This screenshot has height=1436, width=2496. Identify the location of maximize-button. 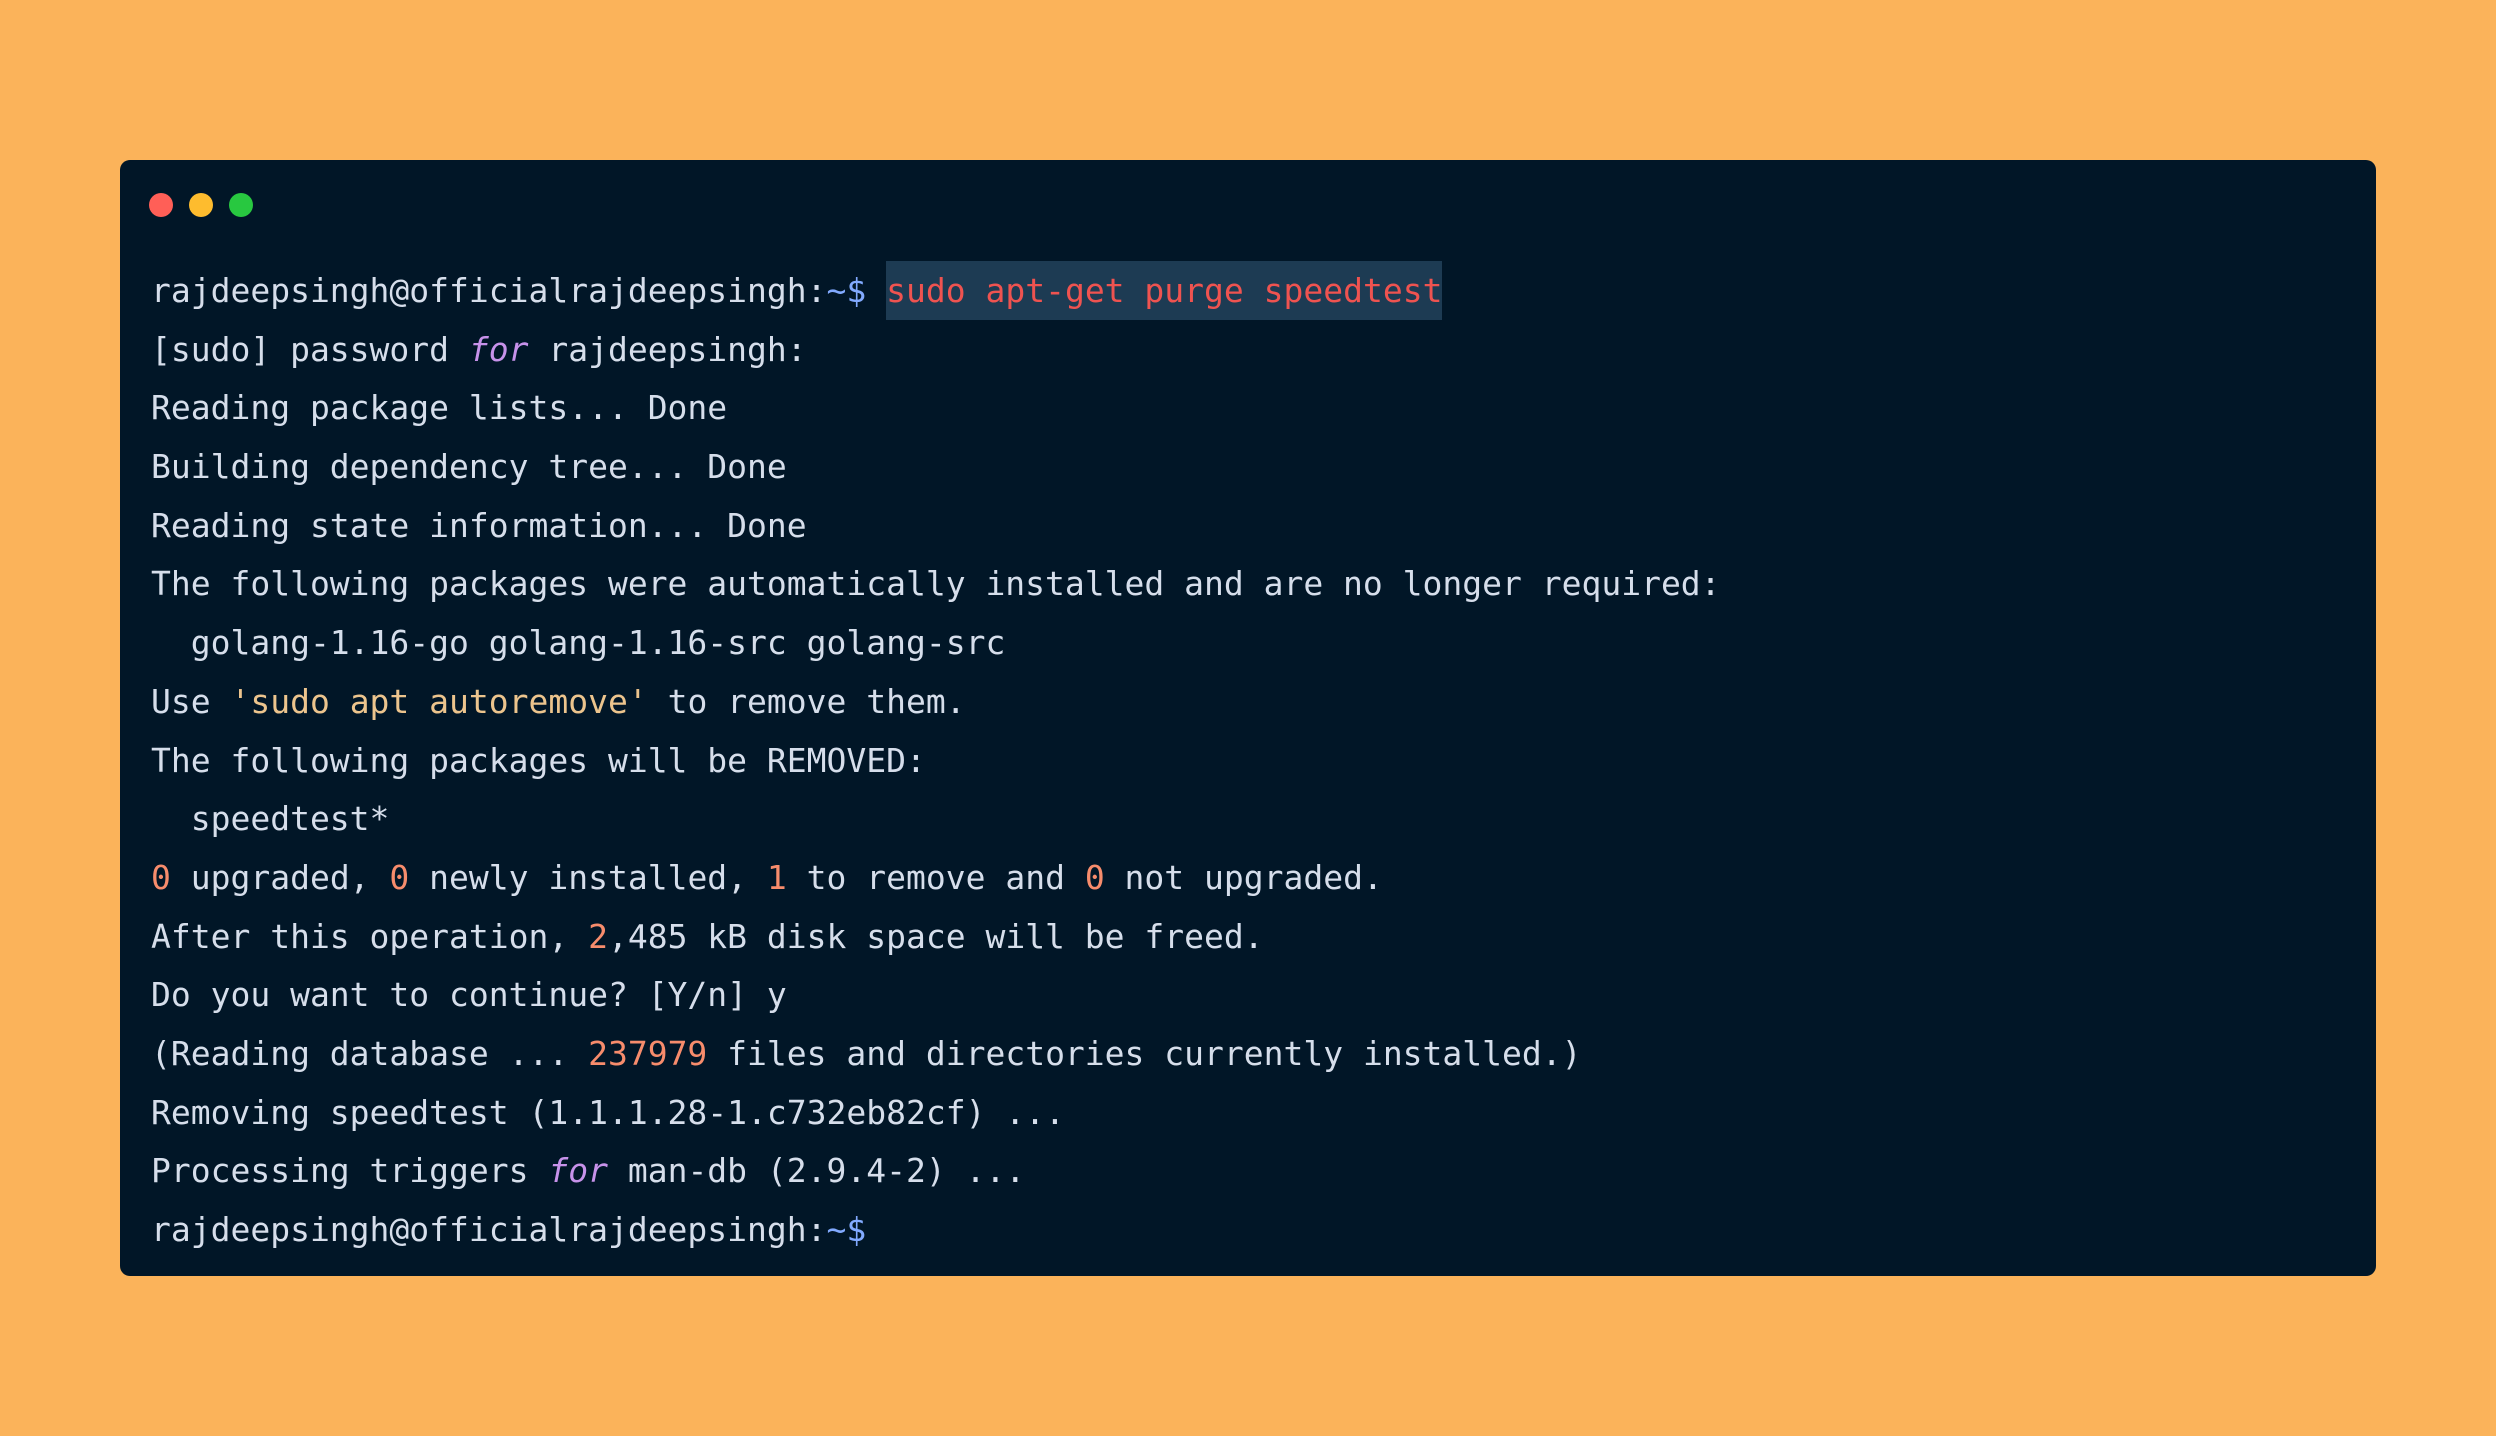
(241, 205).